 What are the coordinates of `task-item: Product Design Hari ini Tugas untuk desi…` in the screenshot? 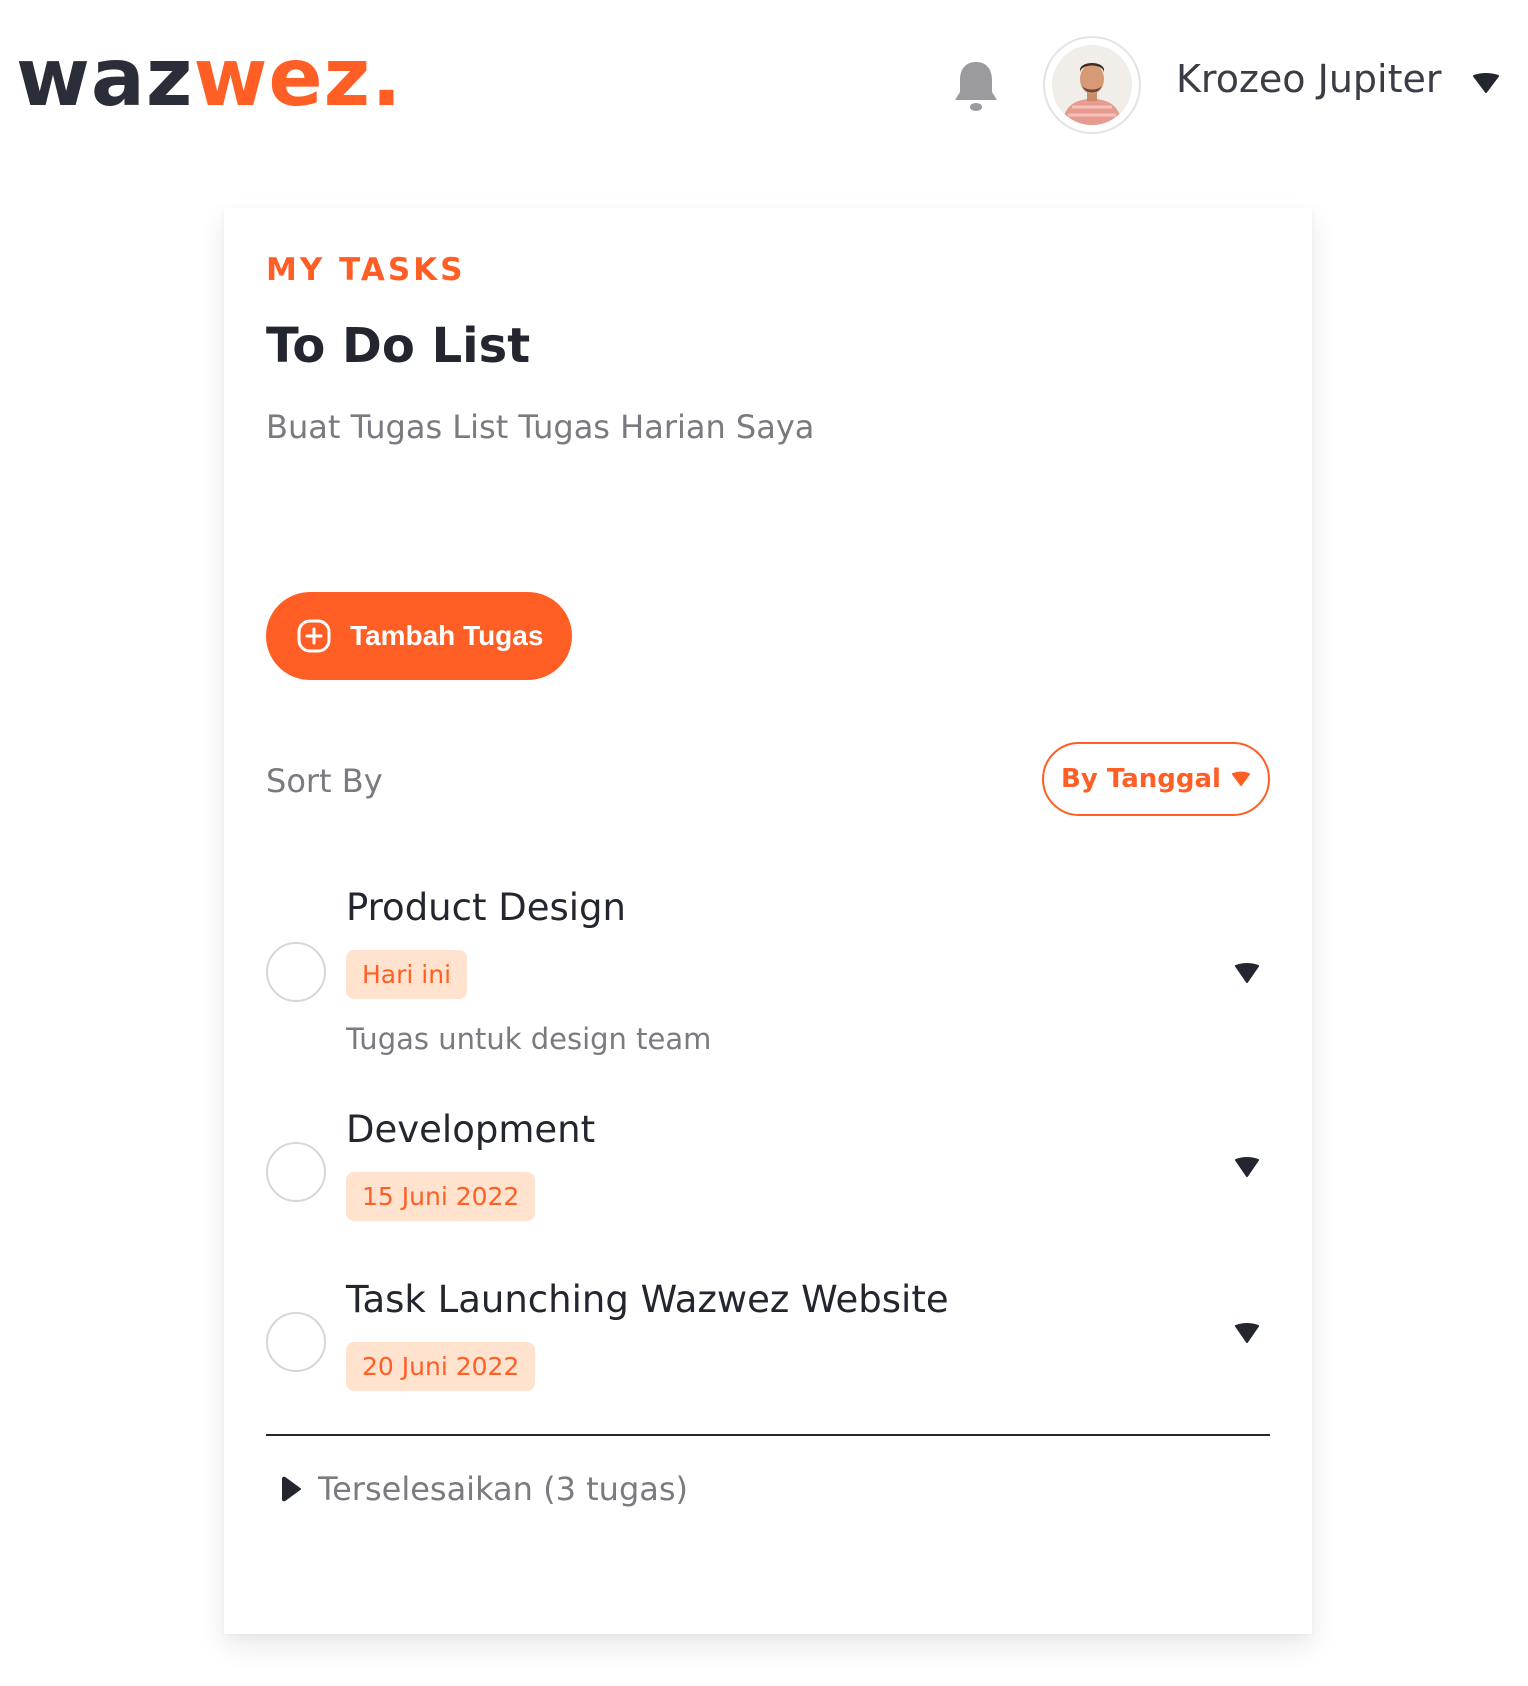 It's located at (768, 981).